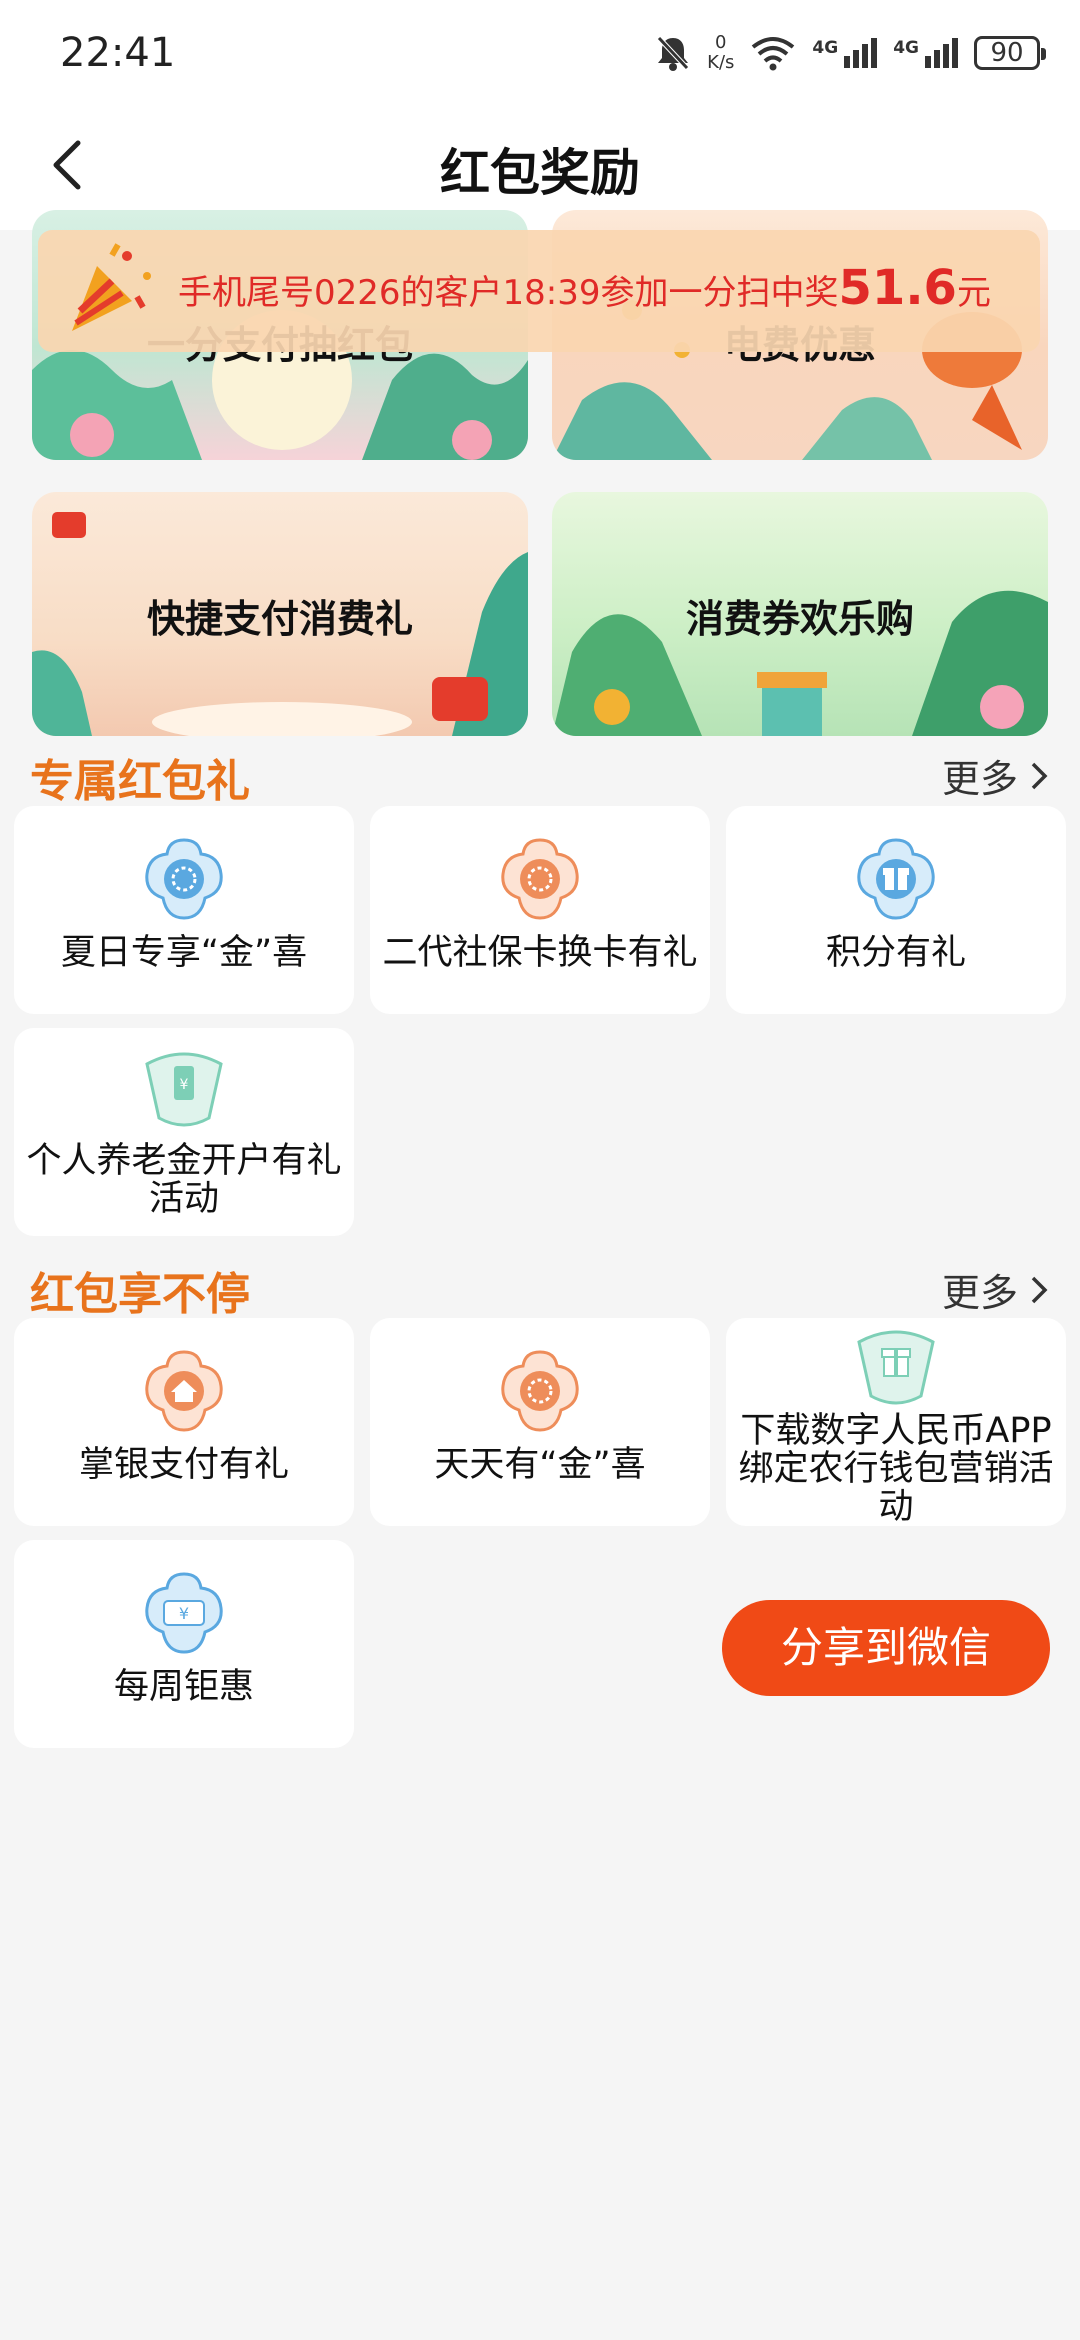  What do you see at coordinates (973, 293) in the screenshot?
I see `notice-unit: 元` at bounding box center [973, 293].